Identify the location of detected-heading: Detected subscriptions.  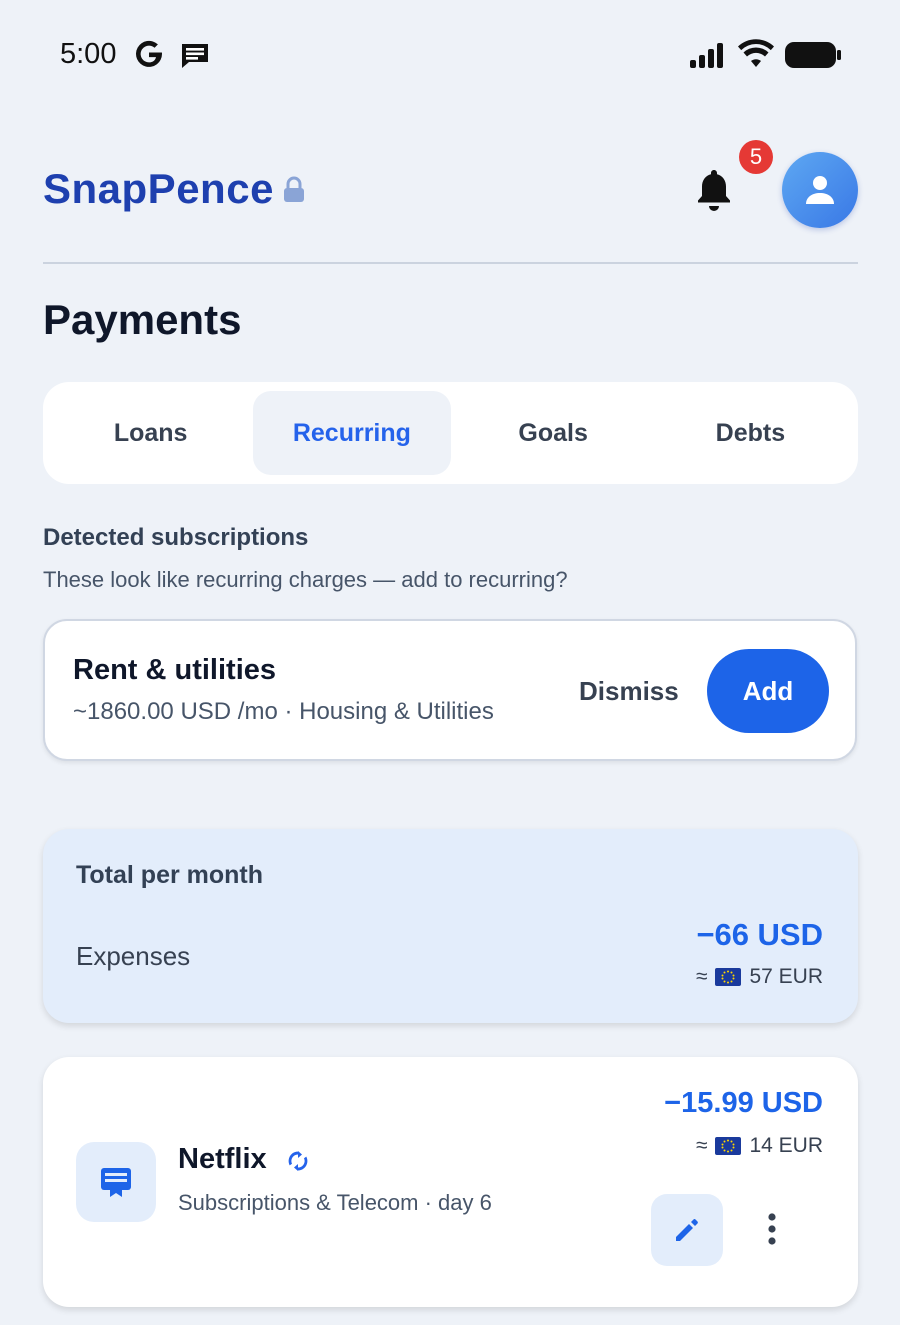
(176, 537).